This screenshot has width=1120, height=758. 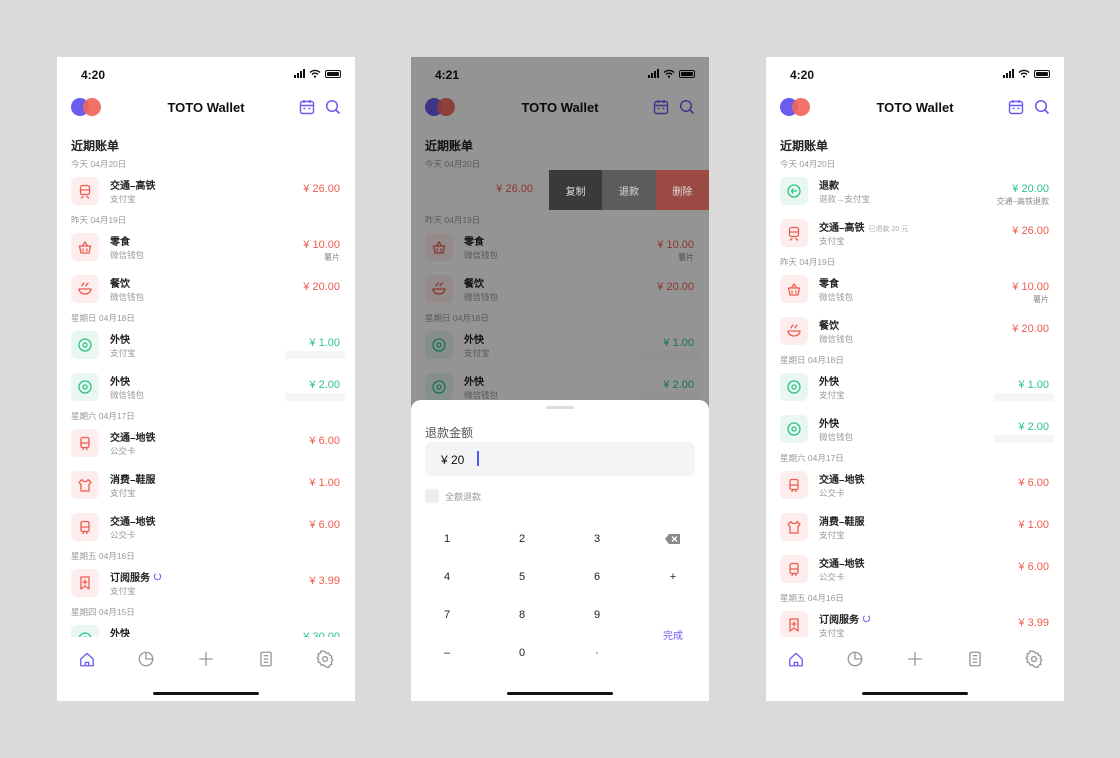 What do you see at coordinates (463, 496) in the screenshot?
I see `full-refund-label: 全额退款` at bounding box center [463, 496].